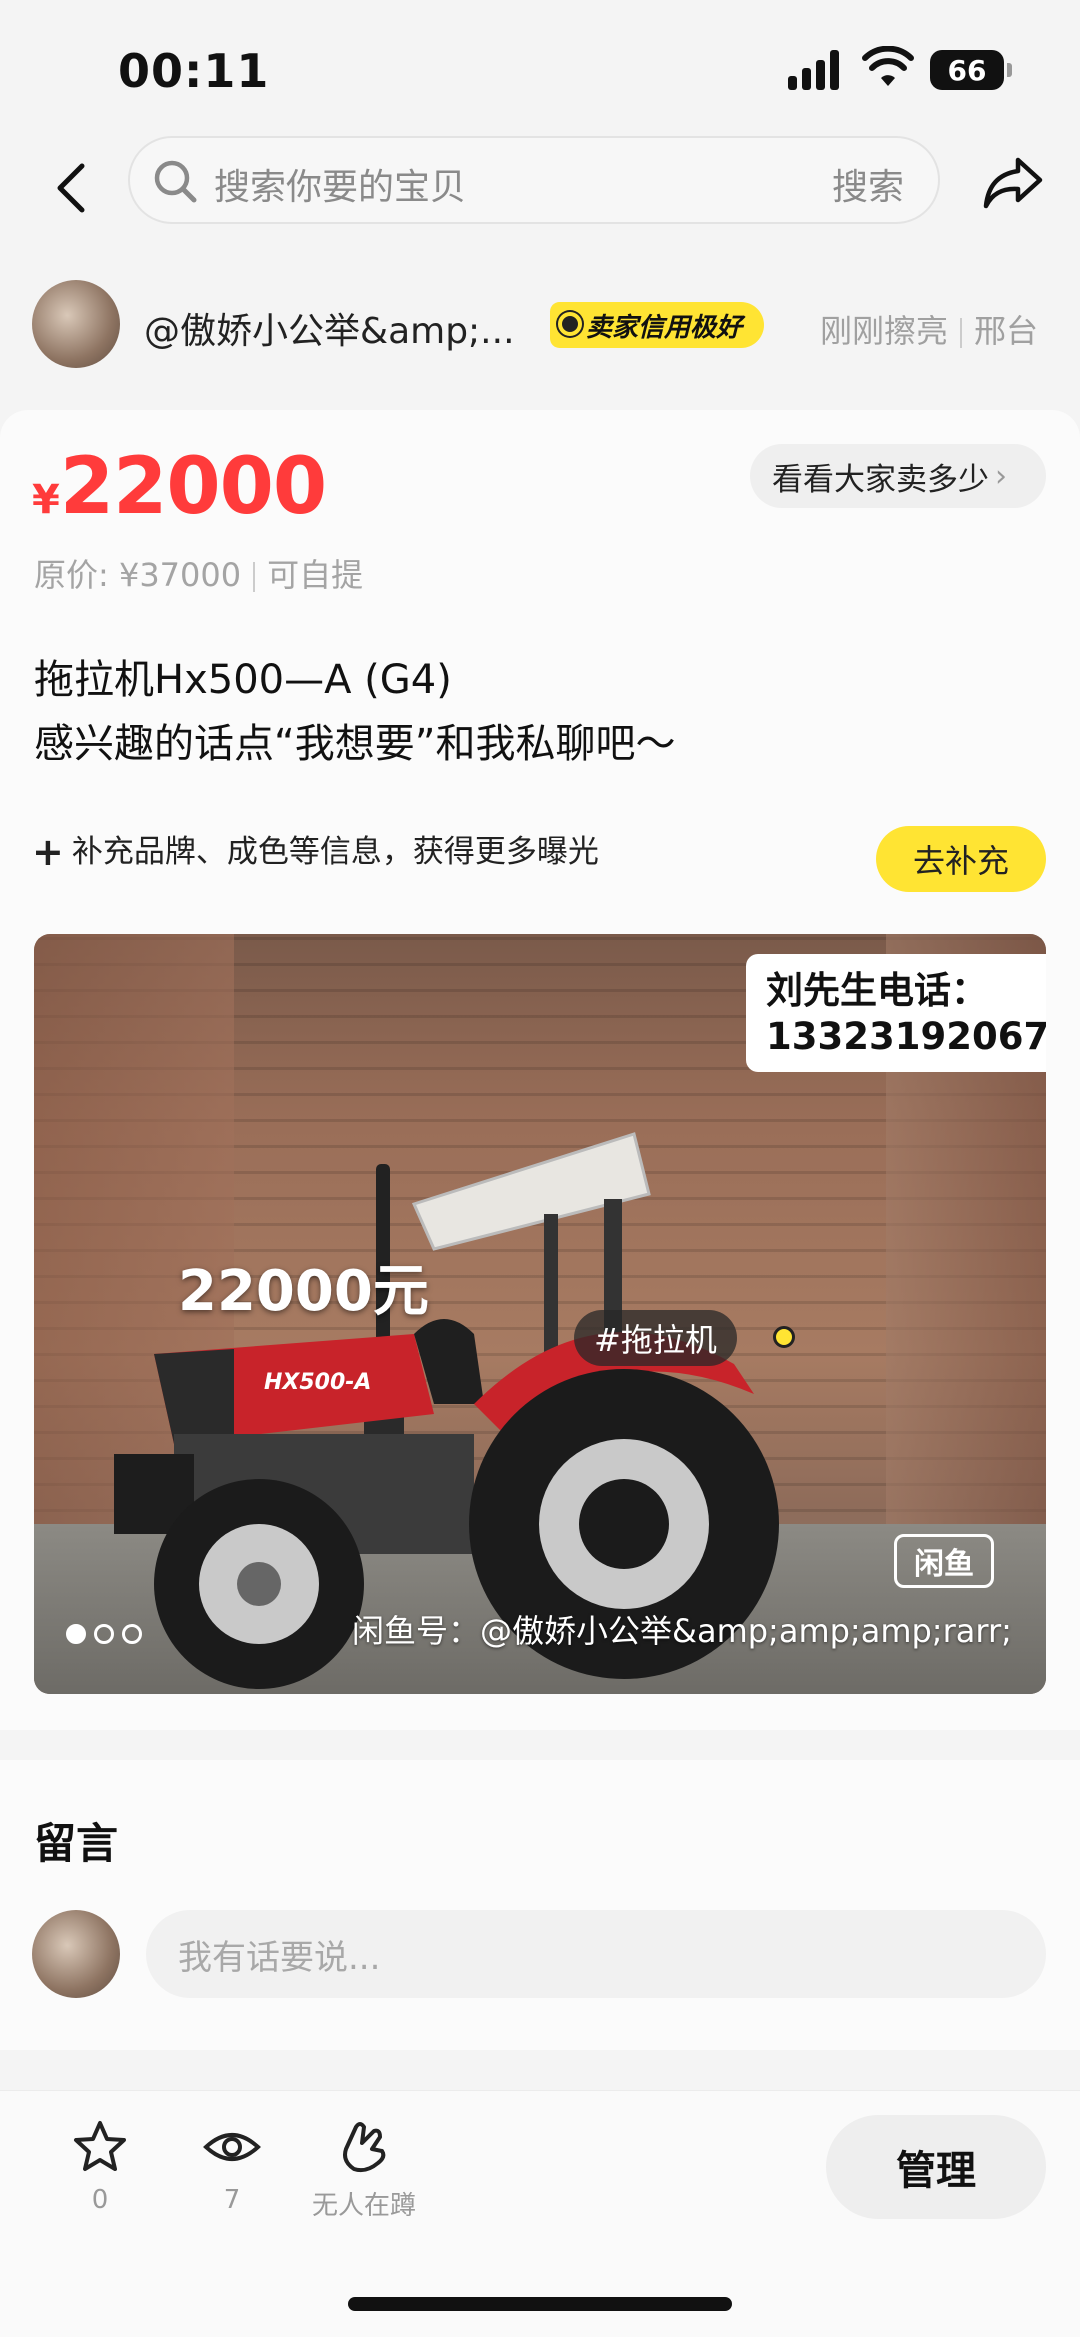 This screenshot has height=2337, width=1080. What do you see at coordinates (232, 2147) in the screenshot?
I see `eye-icon` at bounding box center [232, 2147].